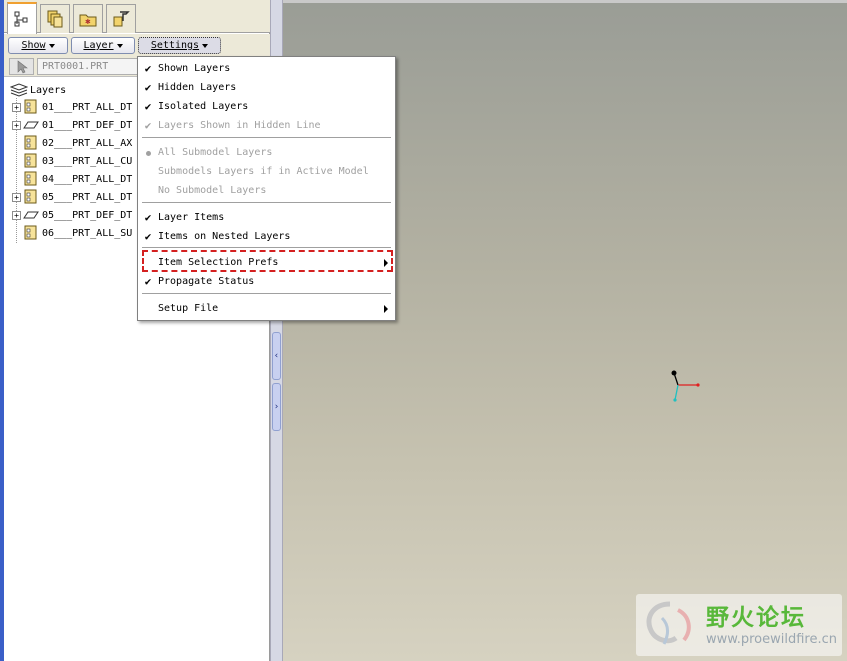 Image resolution: width=847 pixels, height=661 pixels. I want to click on settings-dropdown-button: Settings, so click(179, 45).